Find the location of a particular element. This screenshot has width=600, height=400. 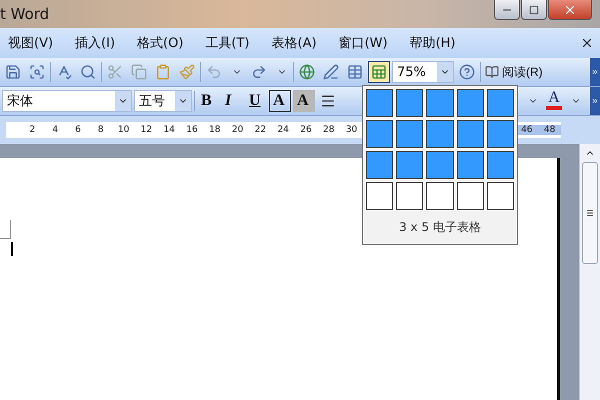

ruler-number: 12 is located at coordinates (147, 130).